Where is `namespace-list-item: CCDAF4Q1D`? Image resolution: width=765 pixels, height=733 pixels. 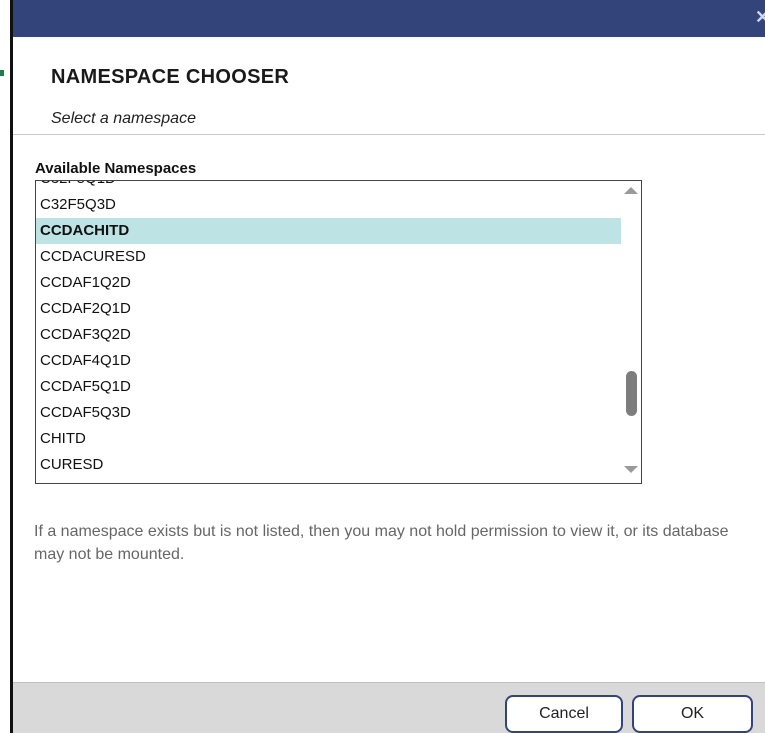
namespace-list-item: CCDAF4Q1D is located at coordinates (328, 361).